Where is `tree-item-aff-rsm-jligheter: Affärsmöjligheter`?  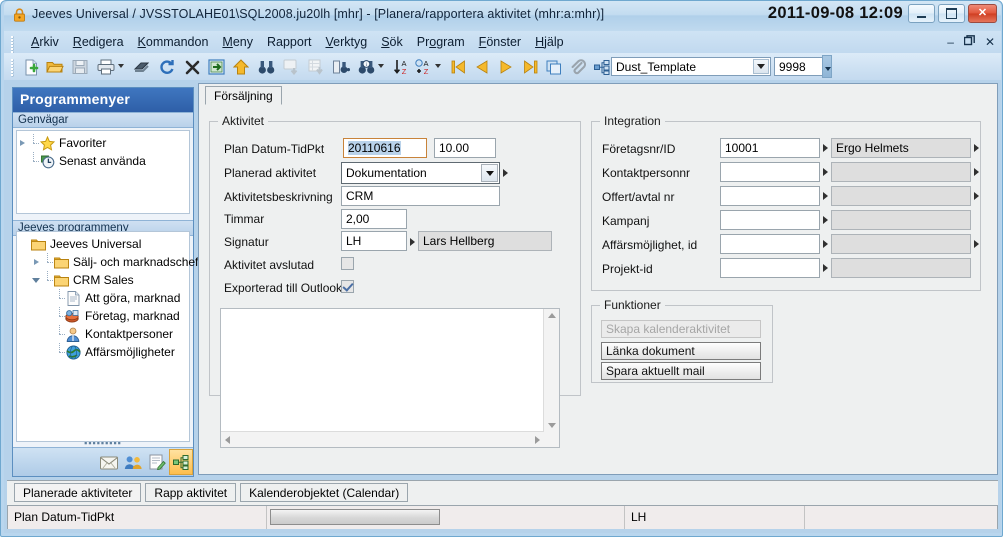
tree-item-aff-rsm-jligheter: Affärsmöjligheter is located at coordinates (103, 352).